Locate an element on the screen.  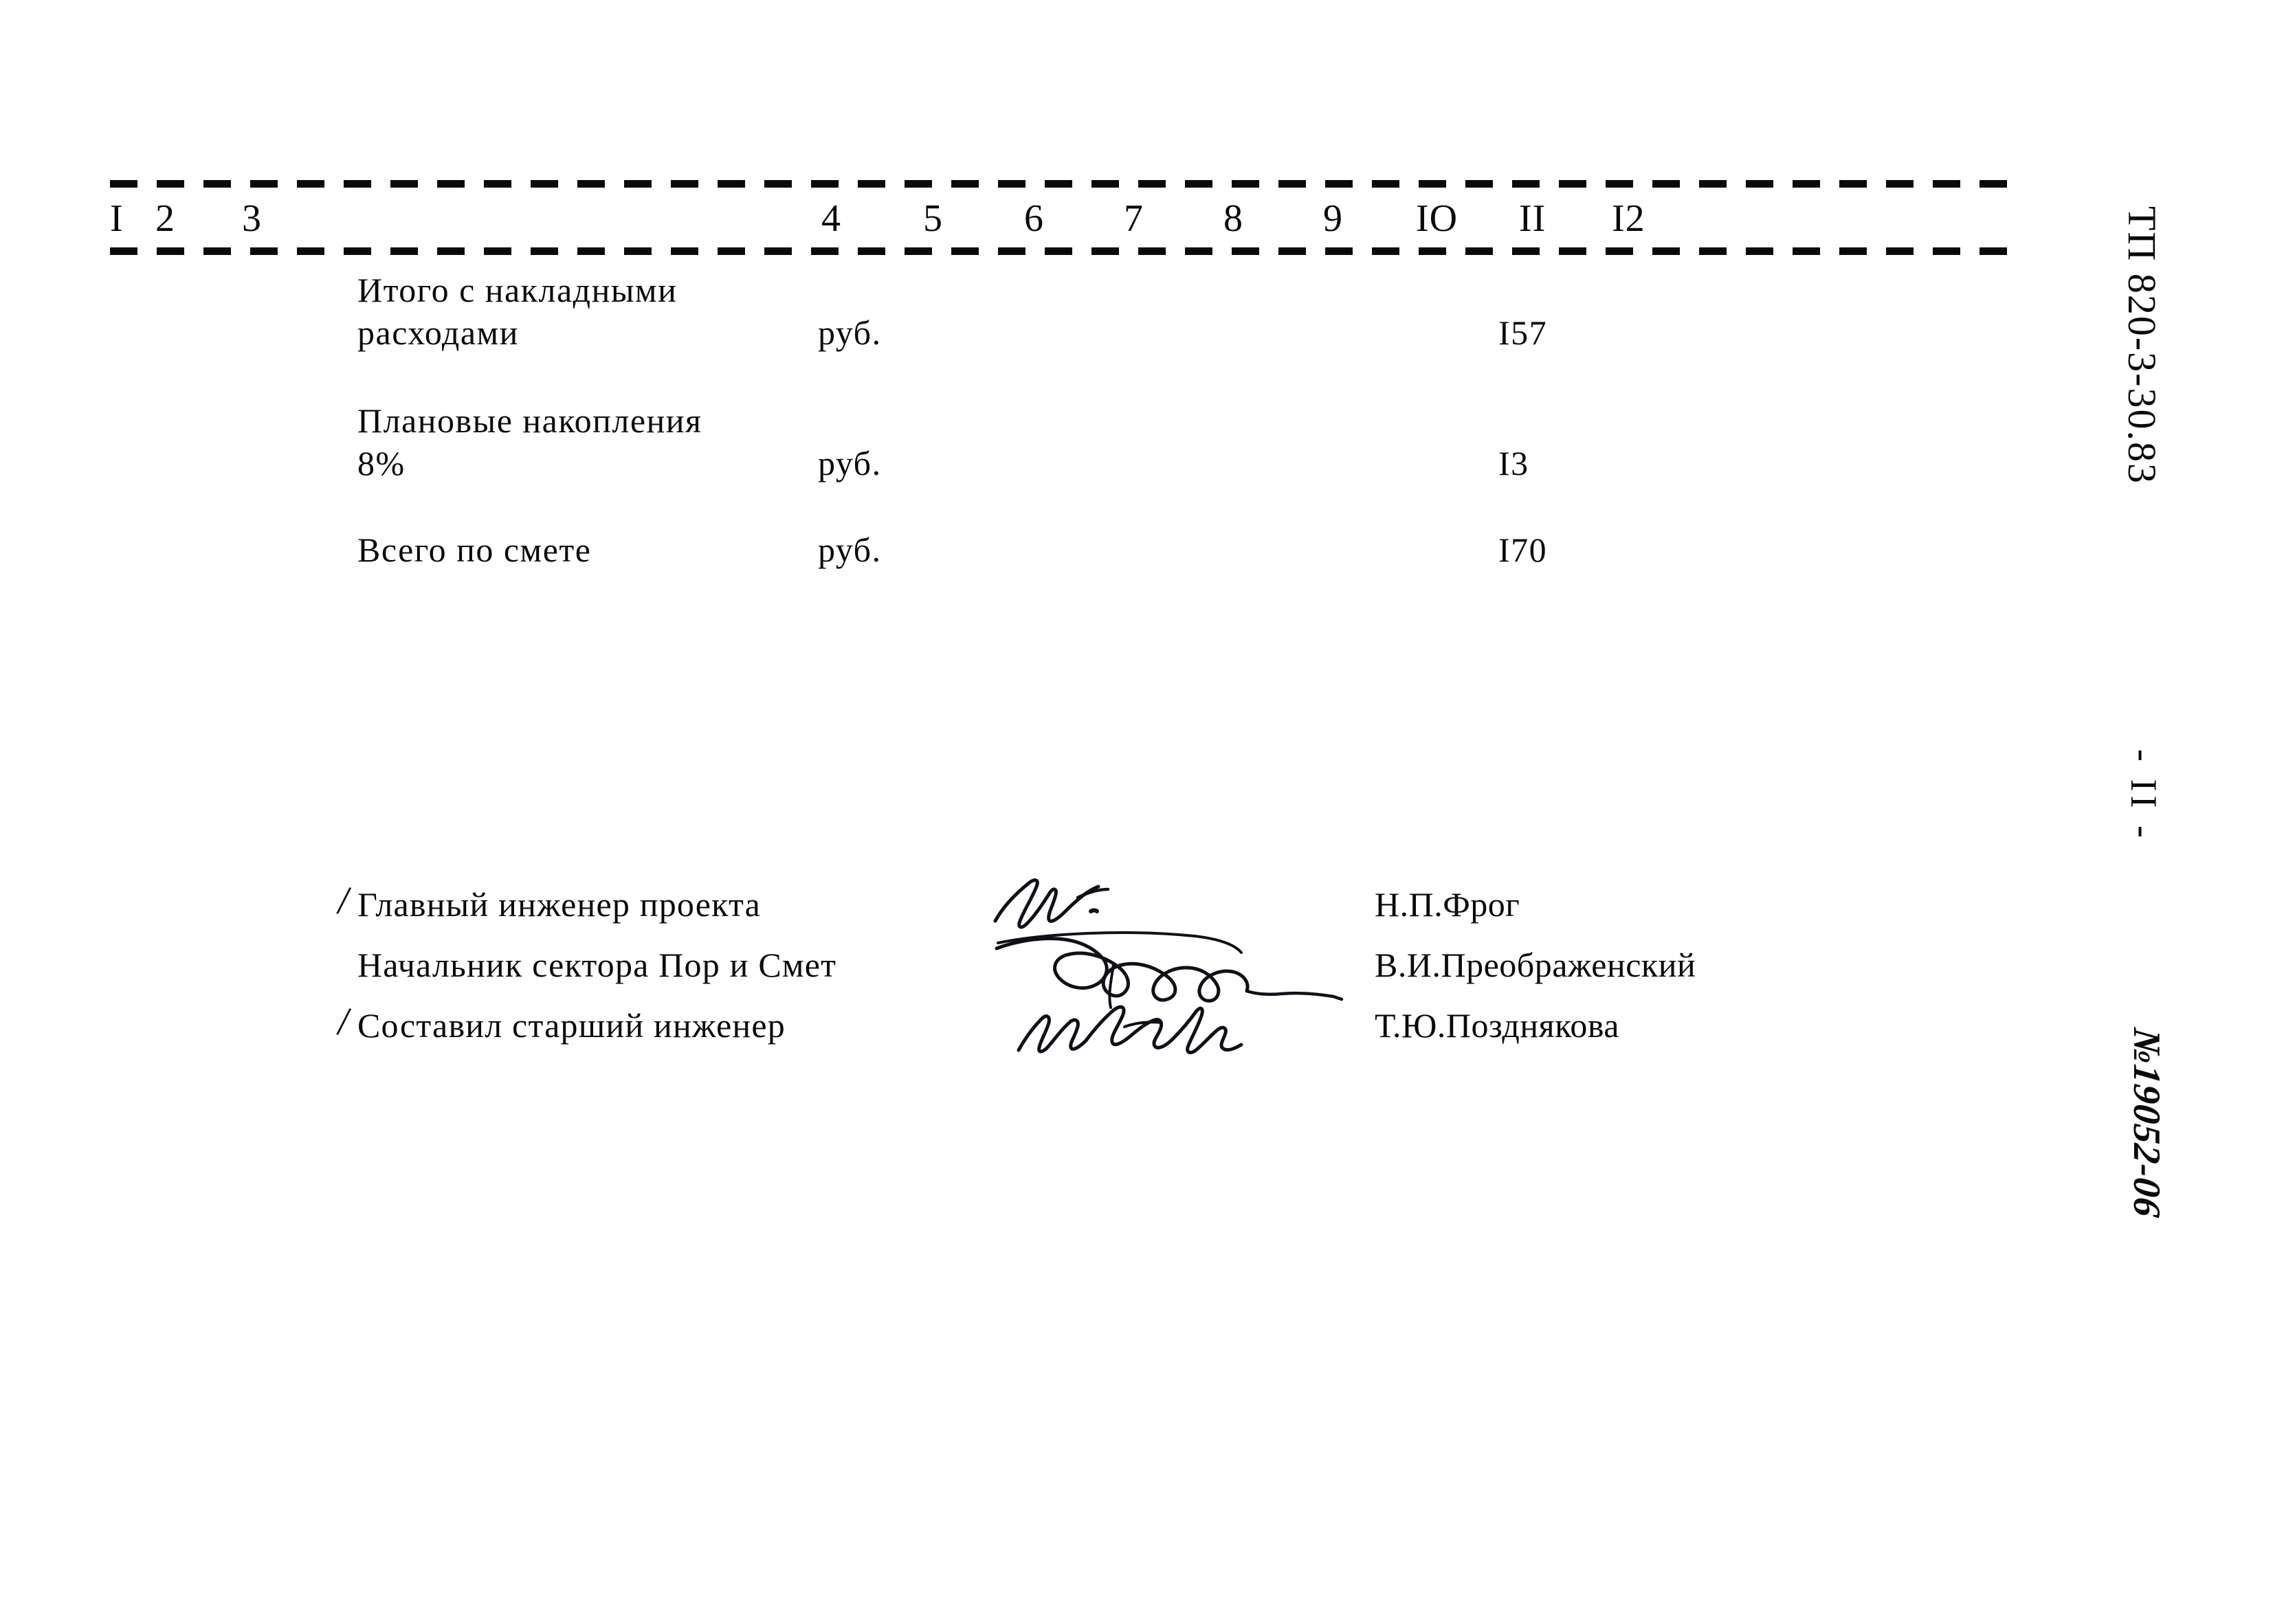
column-number-8: 8 is located at coordinates (1233, 218).